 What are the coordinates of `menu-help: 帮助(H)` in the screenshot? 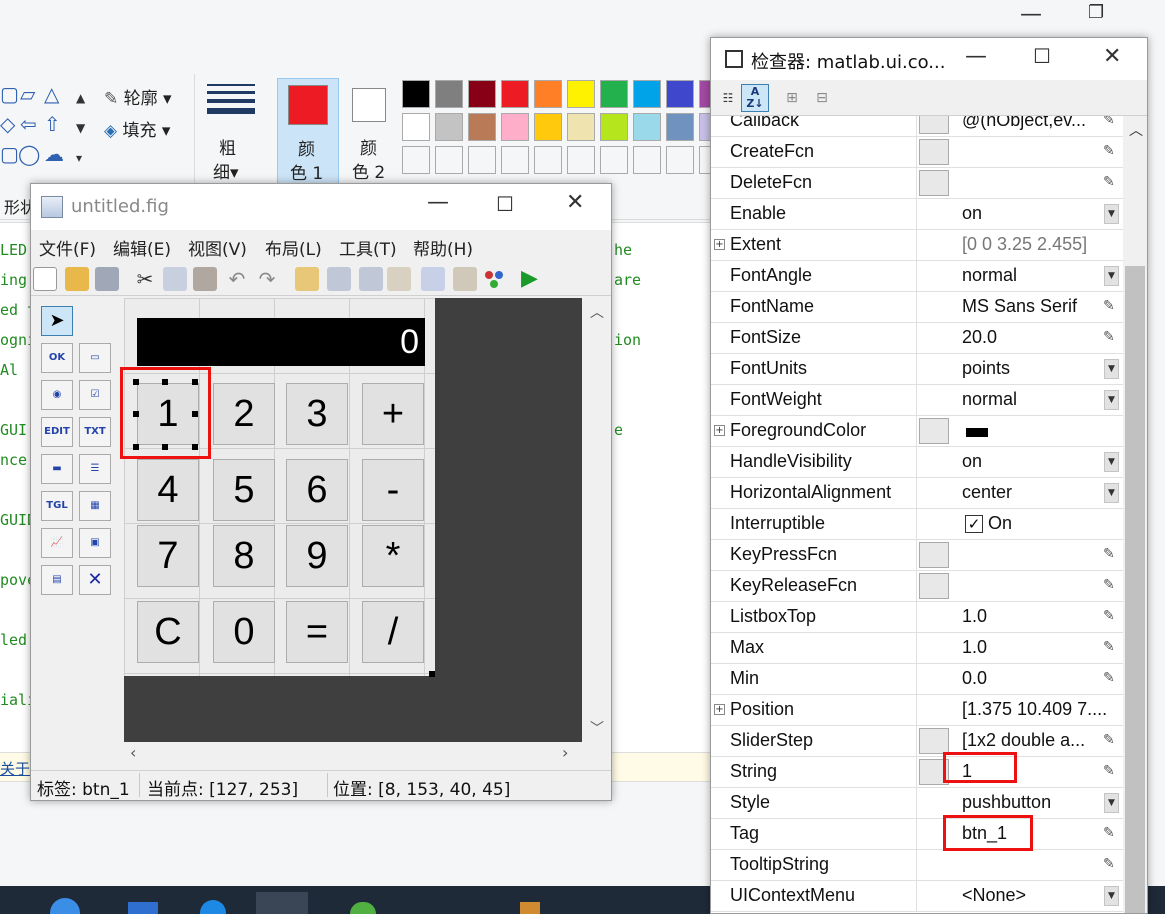 It's located at (443, 247).